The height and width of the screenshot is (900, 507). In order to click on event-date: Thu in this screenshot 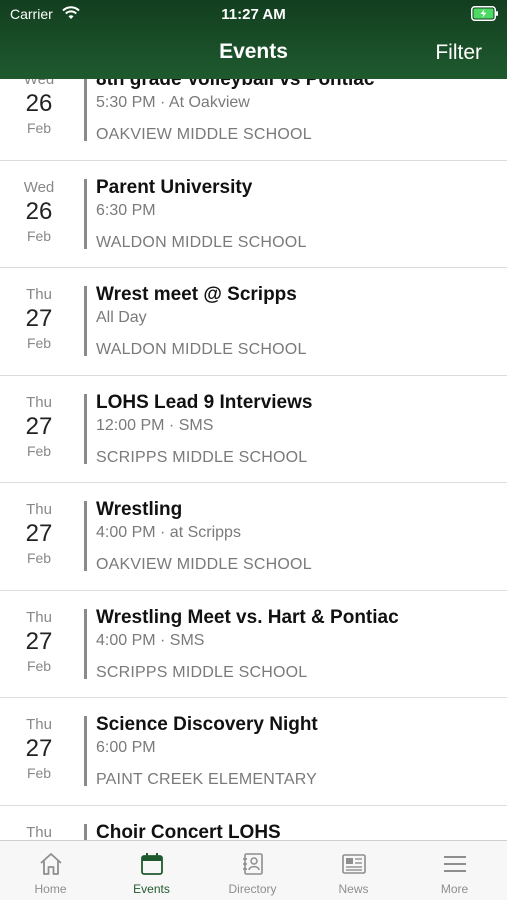, I will do `click(39, 823)`.